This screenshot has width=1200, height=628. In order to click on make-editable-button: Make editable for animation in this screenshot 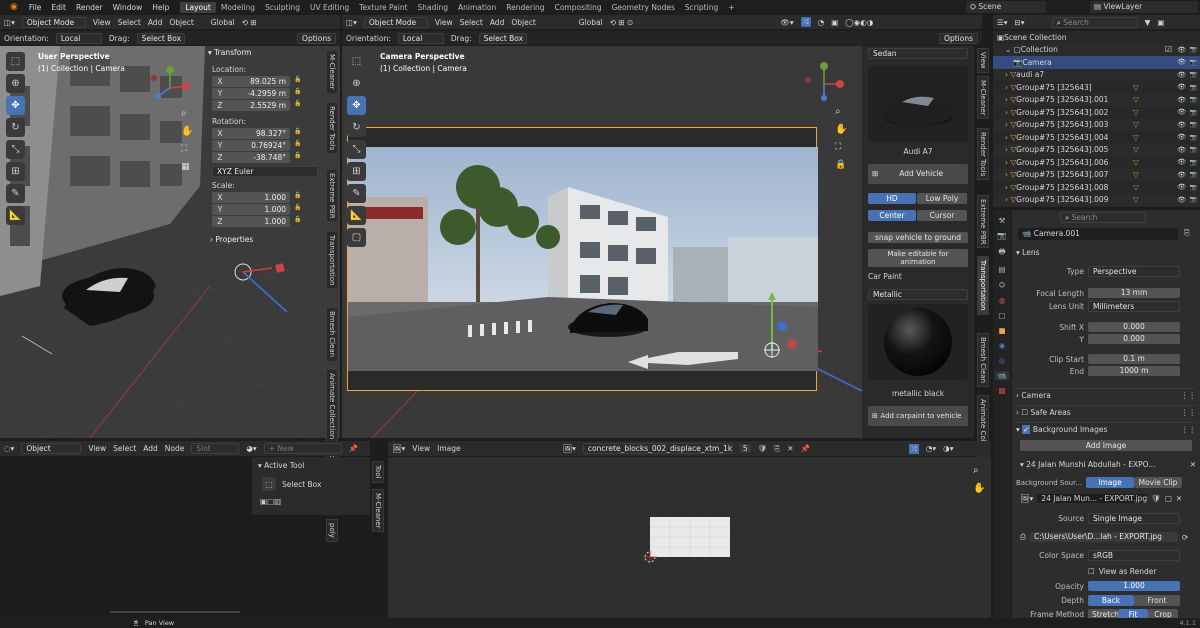, I will do `click(918, 258)`.